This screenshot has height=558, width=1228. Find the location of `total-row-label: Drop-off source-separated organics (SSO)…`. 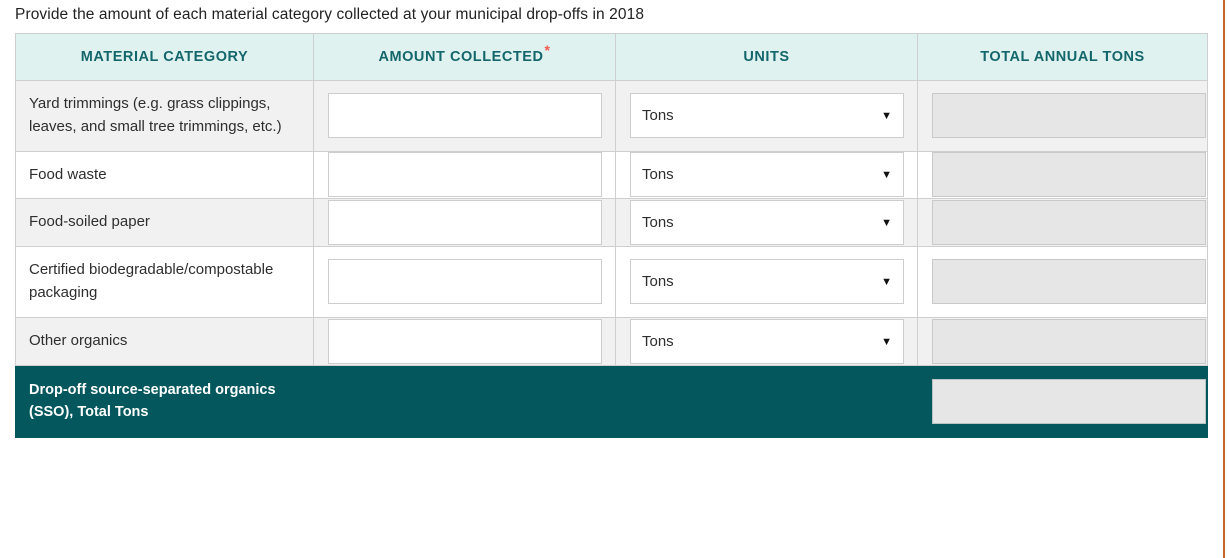

total-row-label: Drop-off source-separated organics (SSO)… is located at coordinates (164, 401).